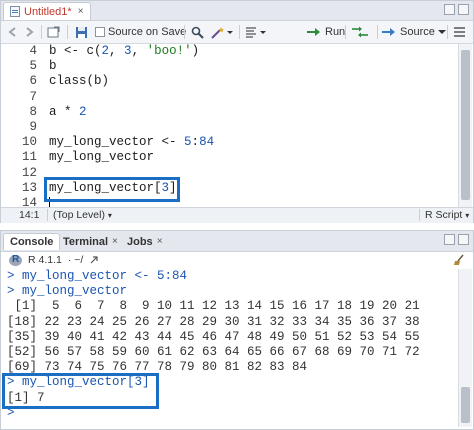  Describe the element at coordinates (53, 32) in the screenshot. I see `show-in-window-icon` at that location.